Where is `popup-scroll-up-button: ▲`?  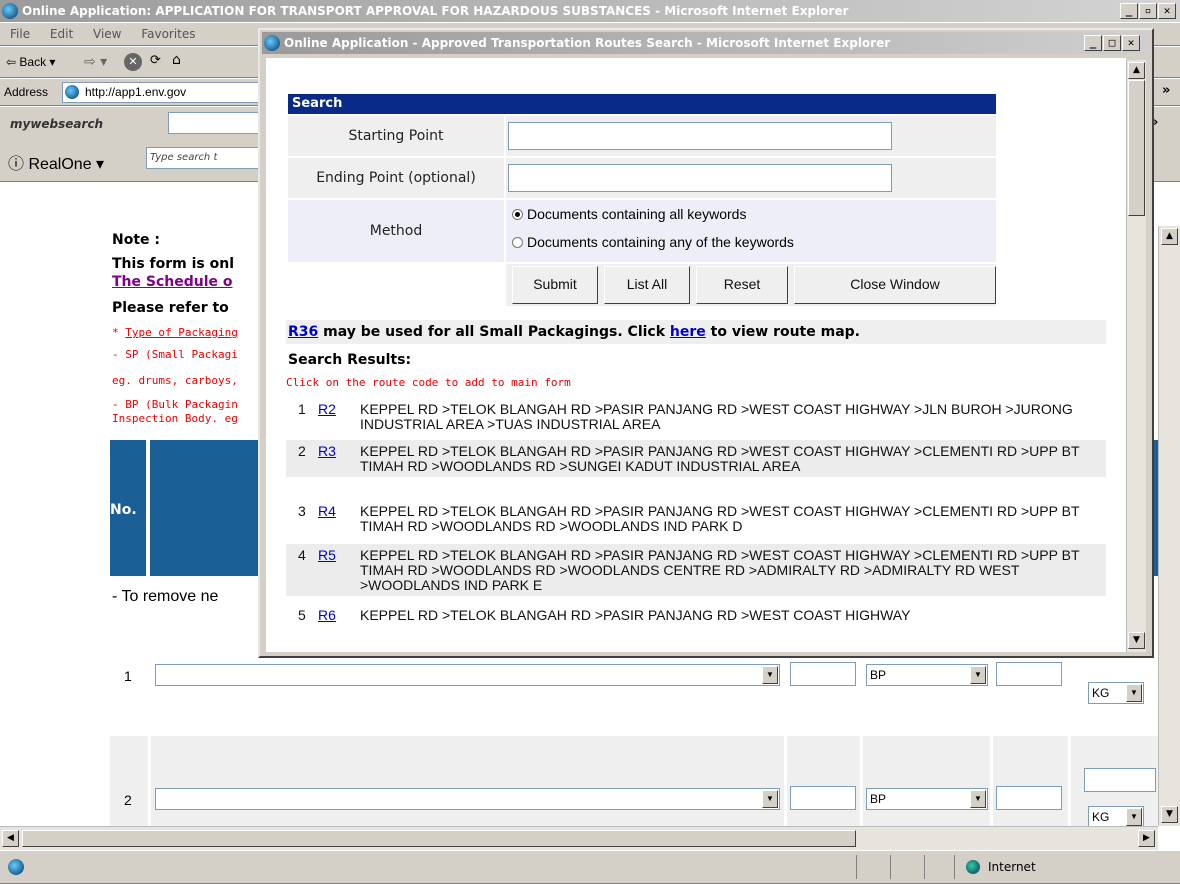 popup-scroll-up-button: ▲ is located at coordinates (1136, 70).